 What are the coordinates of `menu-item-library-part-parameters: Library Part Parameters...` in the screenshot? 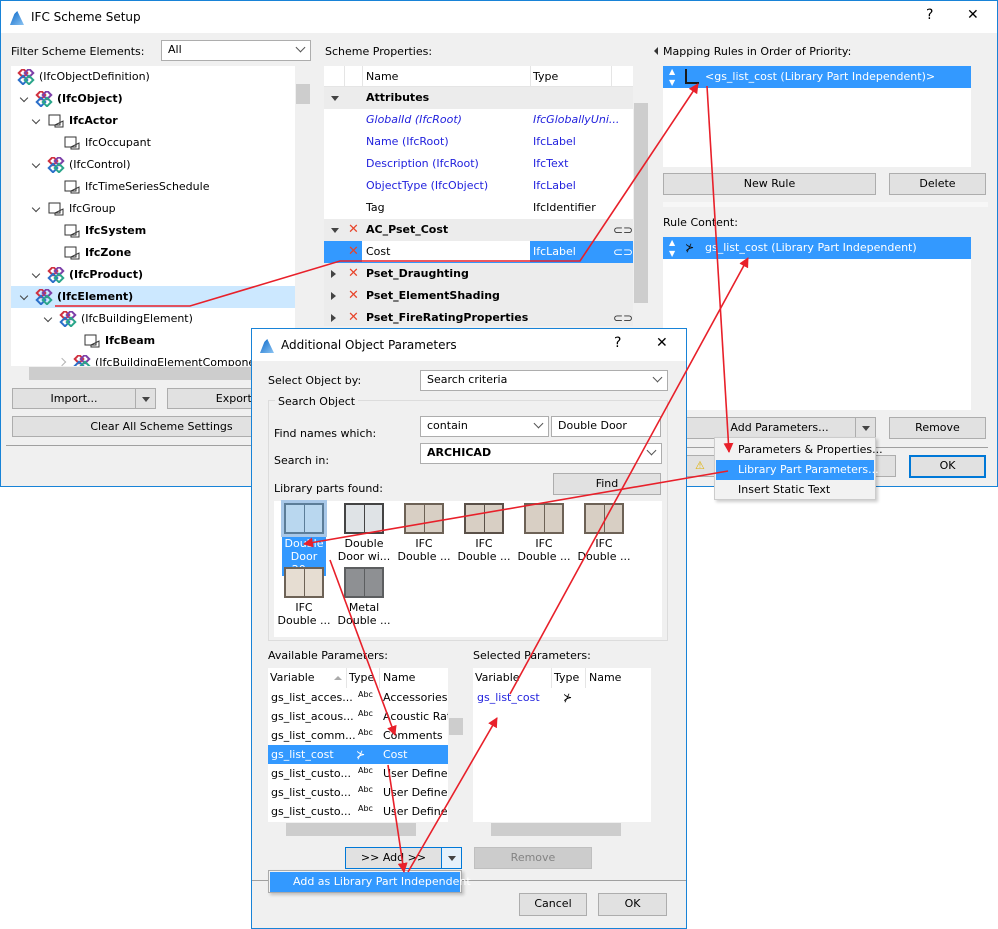 It's located at (797, 470).